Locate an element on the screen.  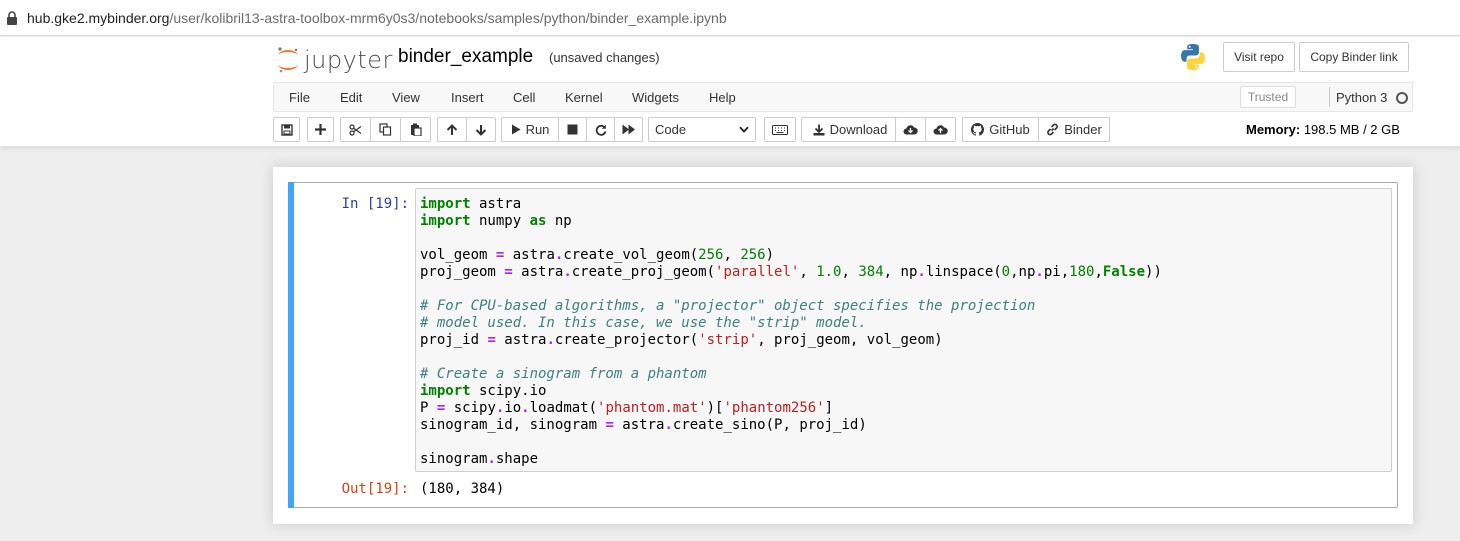
arrow-down-icon is located at coordinates (481, 130).